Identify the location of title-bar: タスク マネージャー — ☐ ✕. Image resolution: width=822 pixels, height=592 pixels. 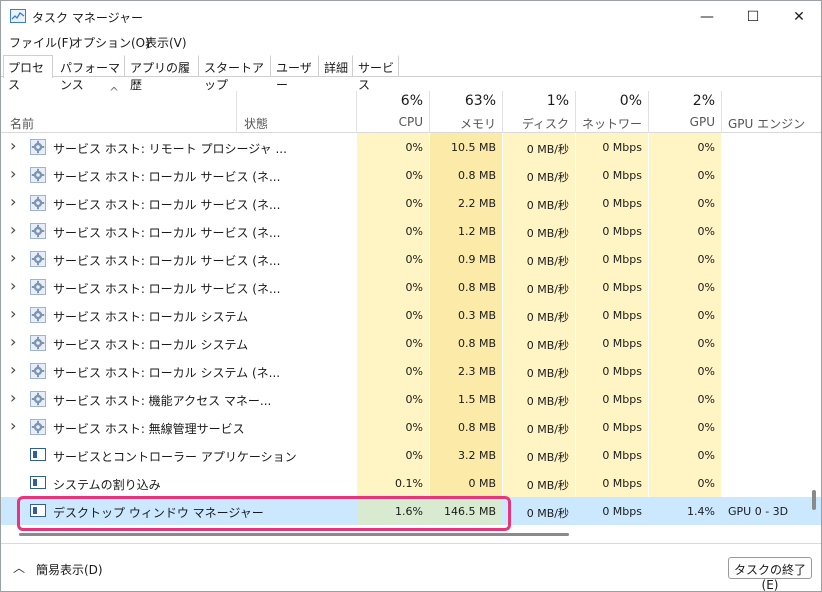
(411, 16).